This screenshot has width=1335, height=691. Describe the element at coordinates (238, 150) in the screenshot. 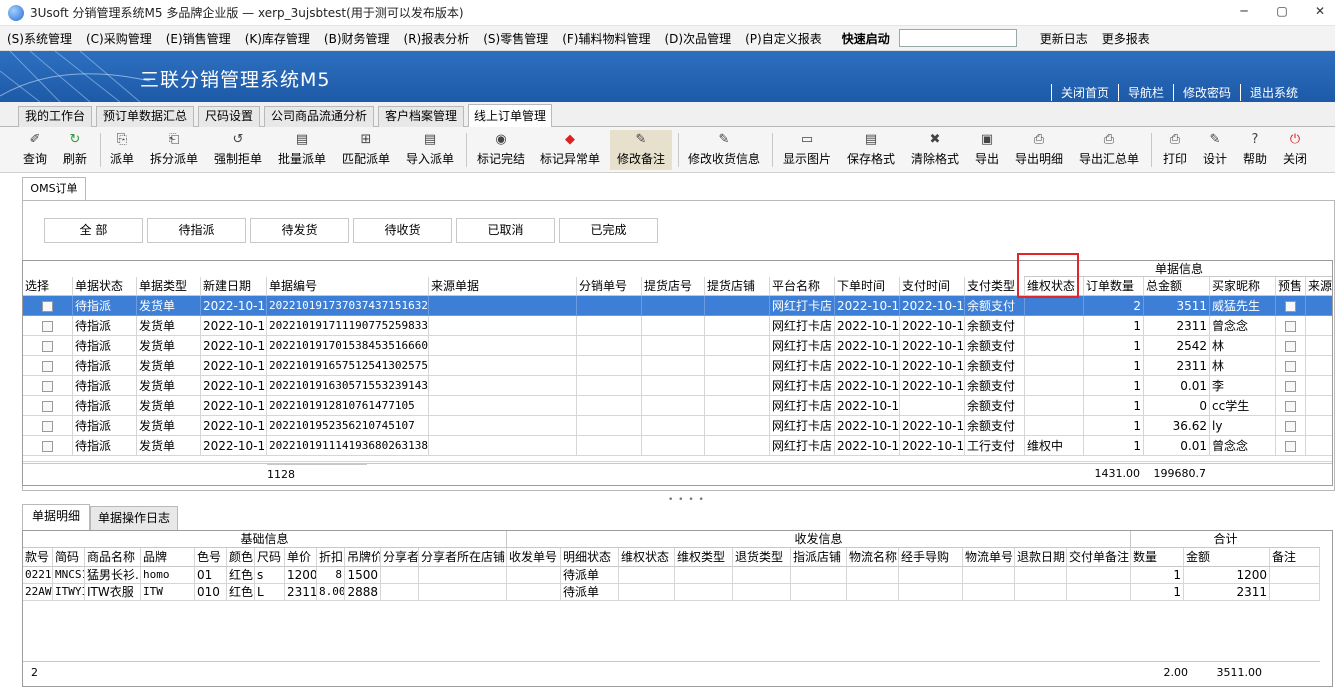

I see `force-reject-button: ↺ 强制拒单` at that location.